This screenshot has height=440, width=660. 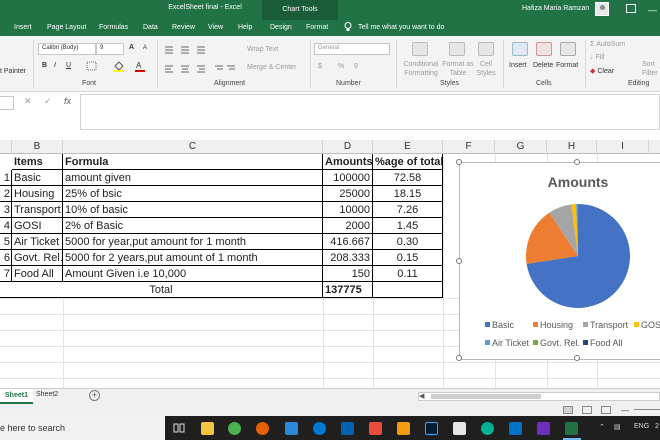 What do you see at coordinates (67, 49) in the screenshot?
I see `font-name-dropdown: Calibri (Body)` at bounding box center [67, 49].